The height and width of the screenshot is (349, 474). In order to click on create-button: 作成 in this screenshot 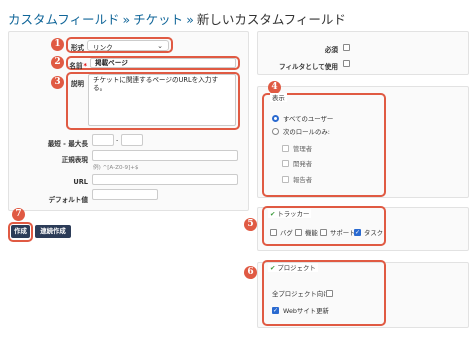, I will do `click(20, 231)`.